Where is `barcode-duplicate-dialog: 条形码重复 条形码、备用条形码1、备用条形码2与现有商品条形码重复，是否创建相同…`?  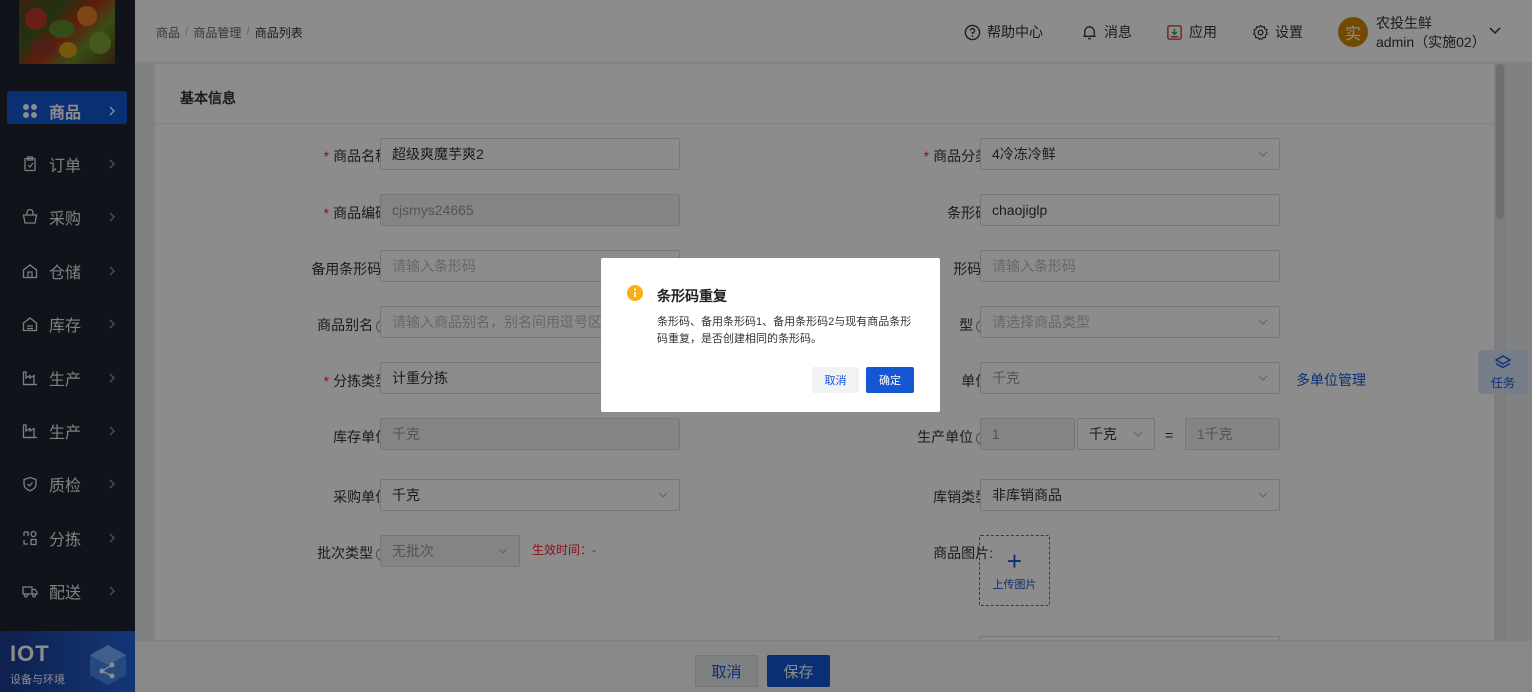 barcode-duplicate-dialog: 条形码重复 条形码、备用条形码1、备用条形码2与现有商品条形码重复，是否创建相同… is located at coordinates (770, 335).